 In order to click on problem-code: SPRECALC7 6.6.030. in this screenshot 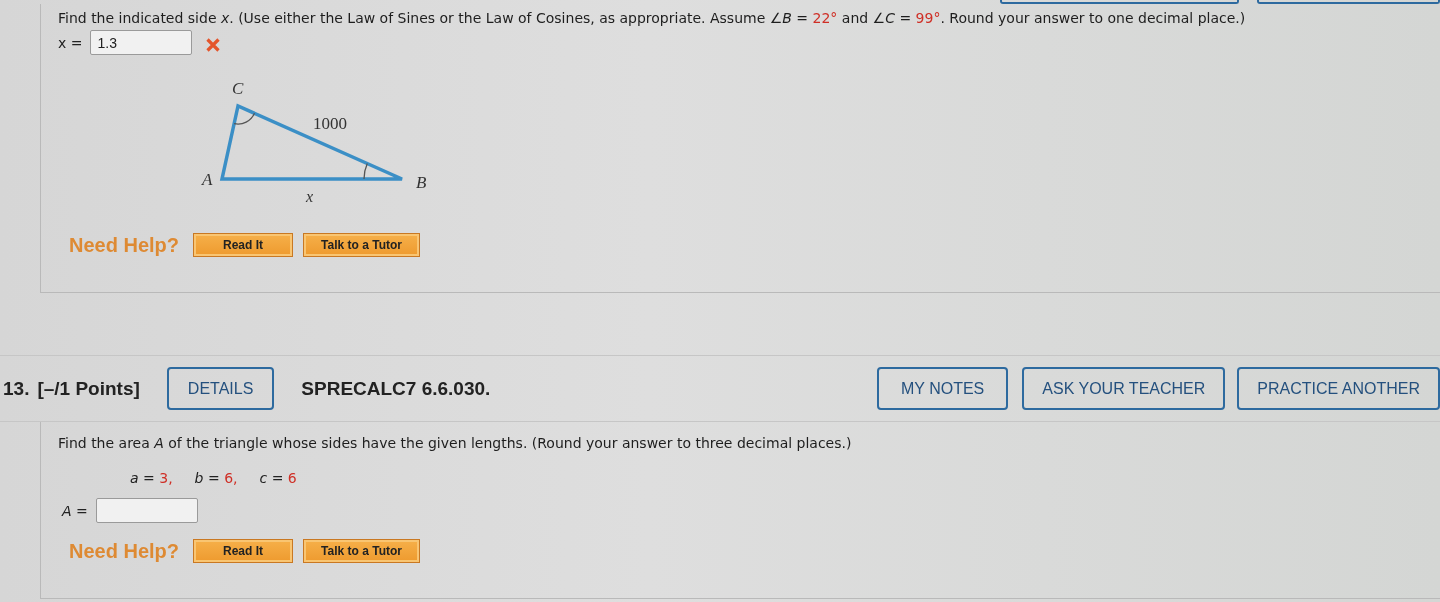, I will do `click(396, 388)`.